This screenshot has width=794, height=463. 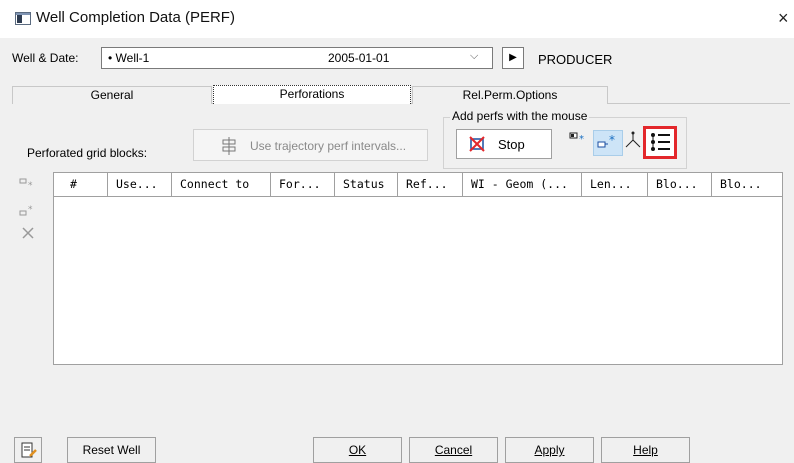 I want to click on column-header: Connect to, so click(x=221, y=184).